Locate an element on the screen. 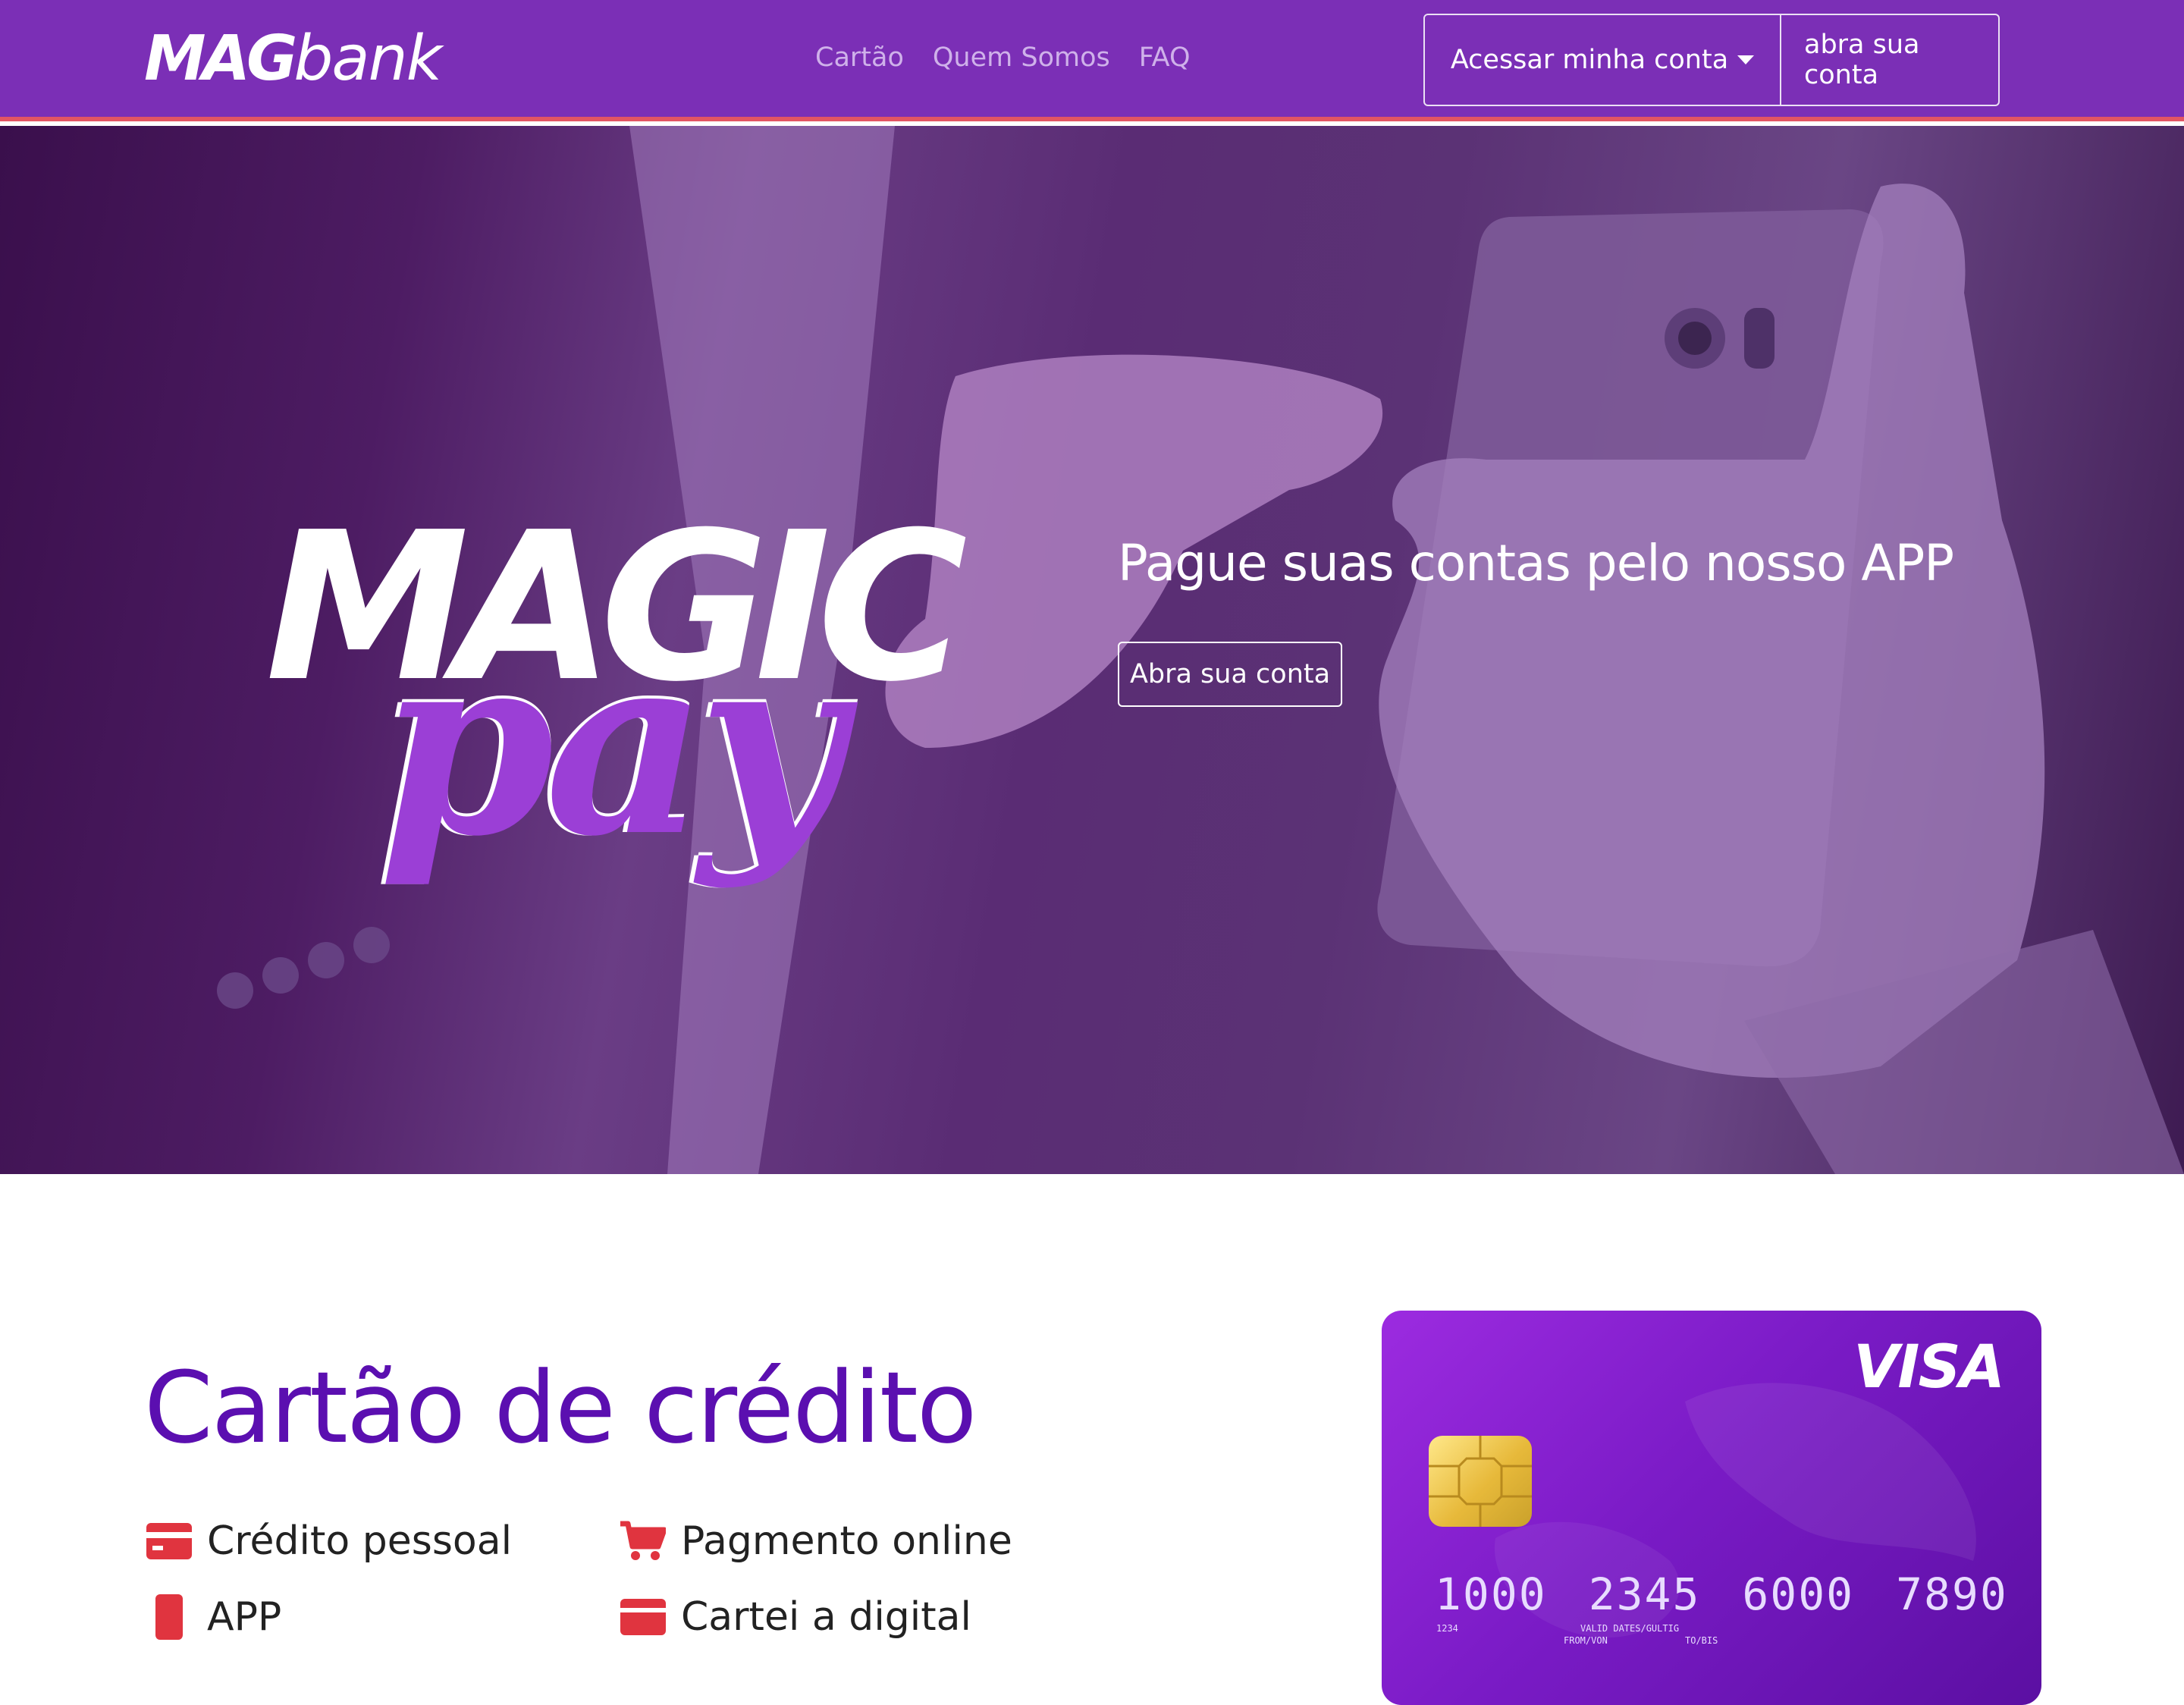 This screenshot has width=2184, height=1705. feature-carteira-digital: Cartei a digital is located at coordinates (795, 1617).